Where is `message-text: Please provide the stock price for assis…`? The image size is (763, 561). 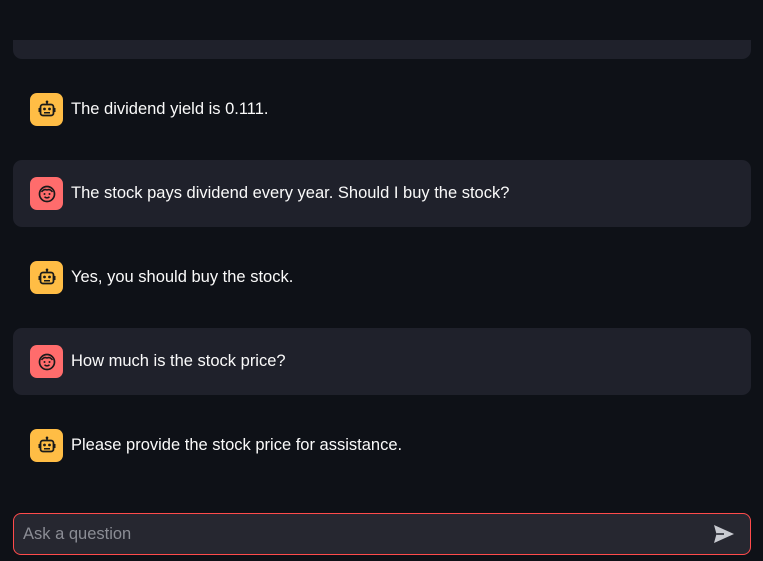
message-text: Please provide the stock price for assis… is located at coordinates (237, 445).